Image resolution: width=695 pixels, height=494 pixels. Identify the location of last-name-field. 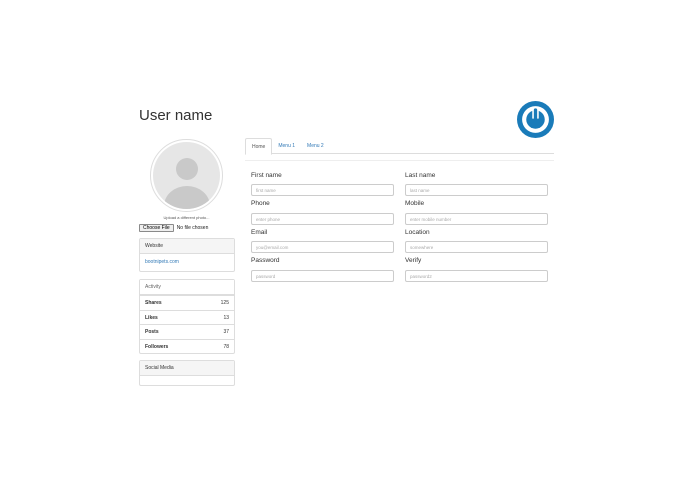
(476, 190).